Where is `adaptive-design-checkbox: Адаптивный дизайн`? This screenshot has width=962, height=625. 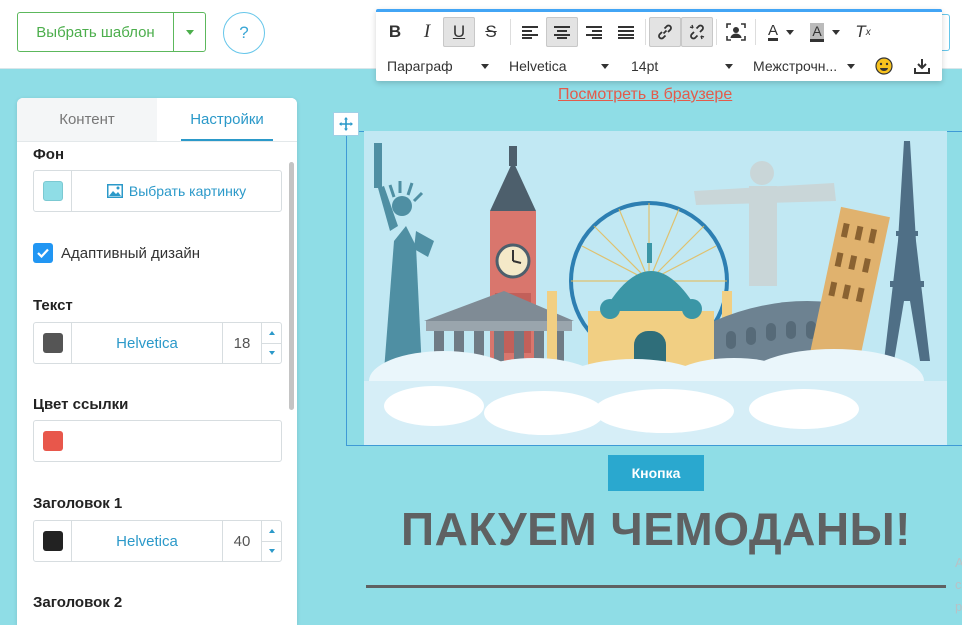
adaptive-design-checkbox: Адаптивный дизайн is located at coordinates (116, 253).